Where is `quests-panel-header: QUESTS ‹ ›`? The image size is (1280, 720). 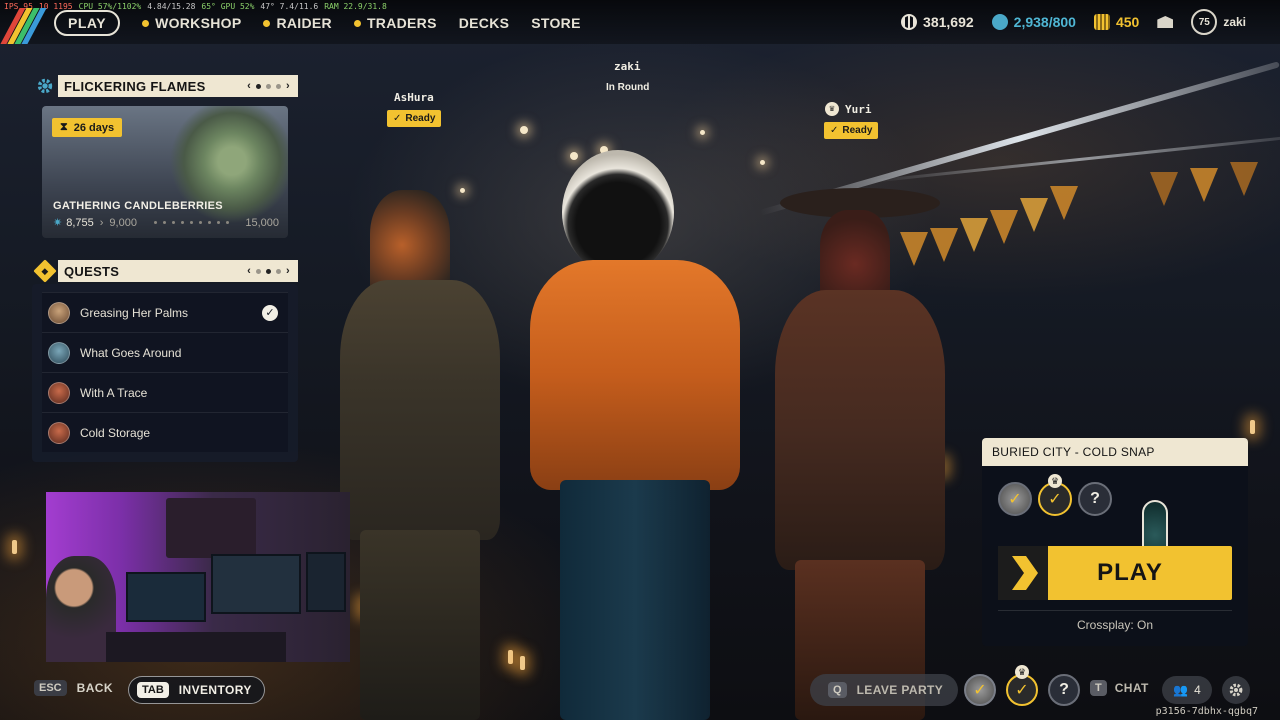
quests-panel-header: QUESTS ‹ › is located at coordinates (178, 271).